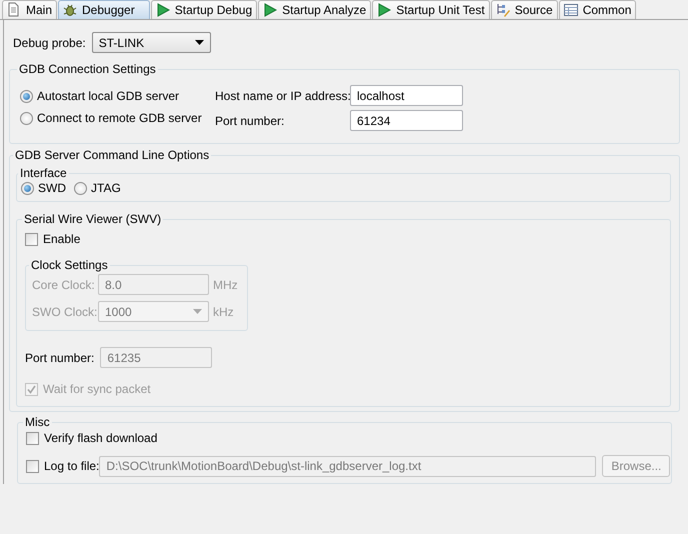 This screenshot has height=534, width=688. Describe the element at coordinates (63, 285) in the screenshot. I see `field-label: Core Clock:` at that location.